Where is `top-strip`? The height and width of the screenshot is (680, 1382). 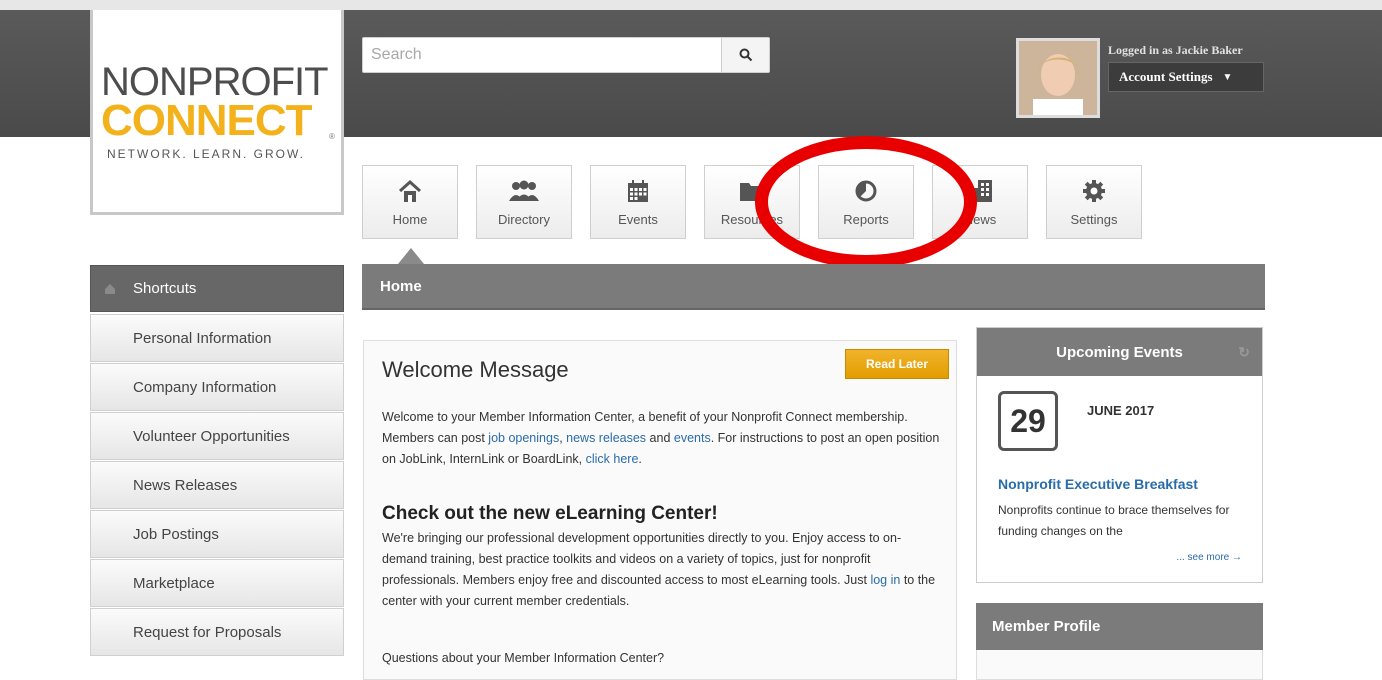 top-strip is located at coordinates (691, 5).